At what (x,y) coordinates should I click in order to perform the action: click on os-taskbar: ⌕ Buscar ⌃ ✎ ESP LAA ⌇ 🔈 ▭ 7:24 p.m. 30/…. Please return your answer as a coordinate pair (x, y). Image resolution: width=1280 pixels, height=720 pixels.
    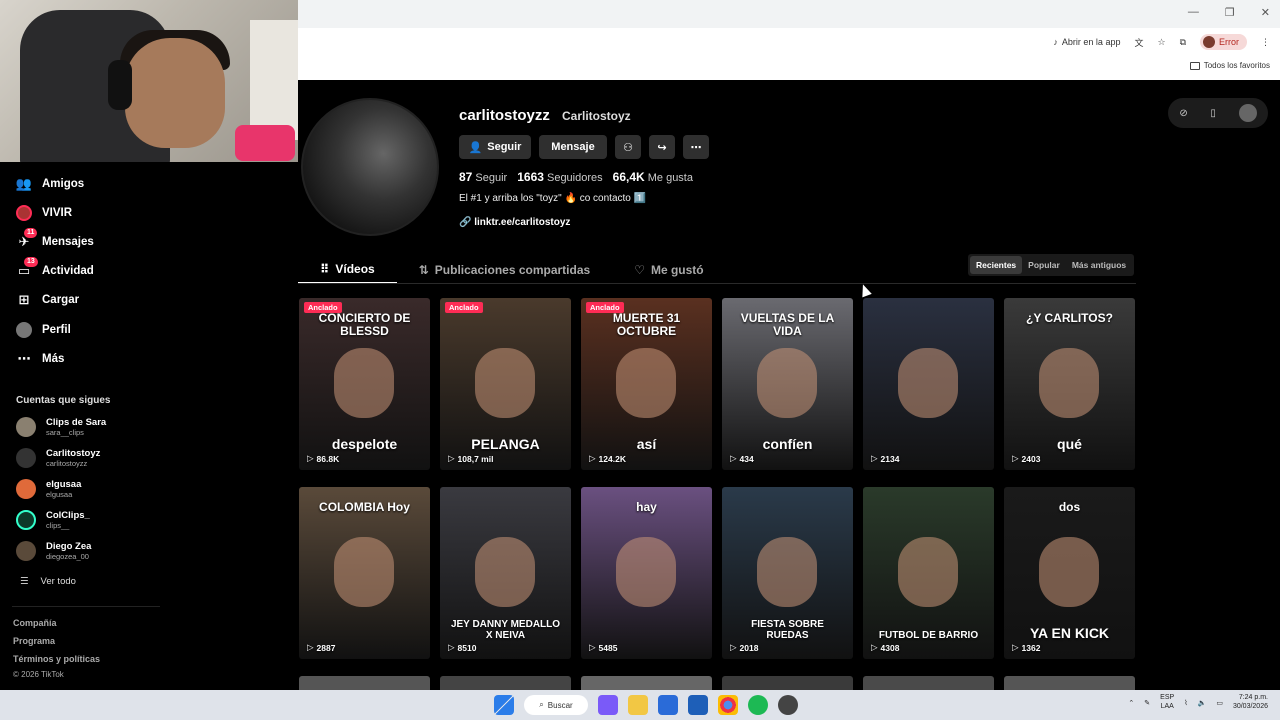
    Looking at the image, I should click on (640, 705).